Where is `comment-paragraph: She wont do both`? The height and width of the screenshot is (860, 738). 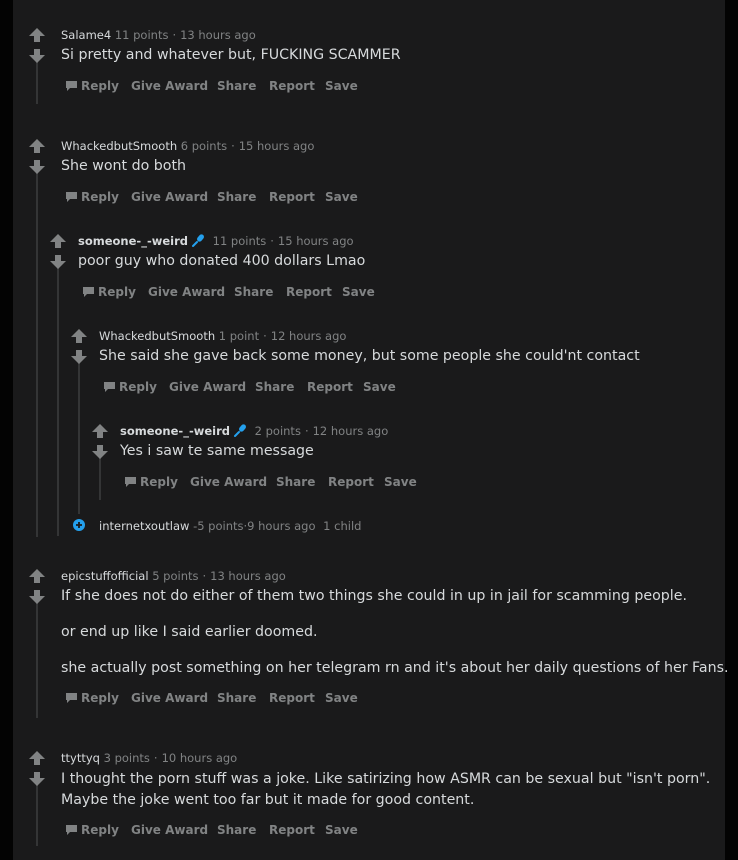 comment-paragraph: She wont do both is located at coordinates (124, 166).